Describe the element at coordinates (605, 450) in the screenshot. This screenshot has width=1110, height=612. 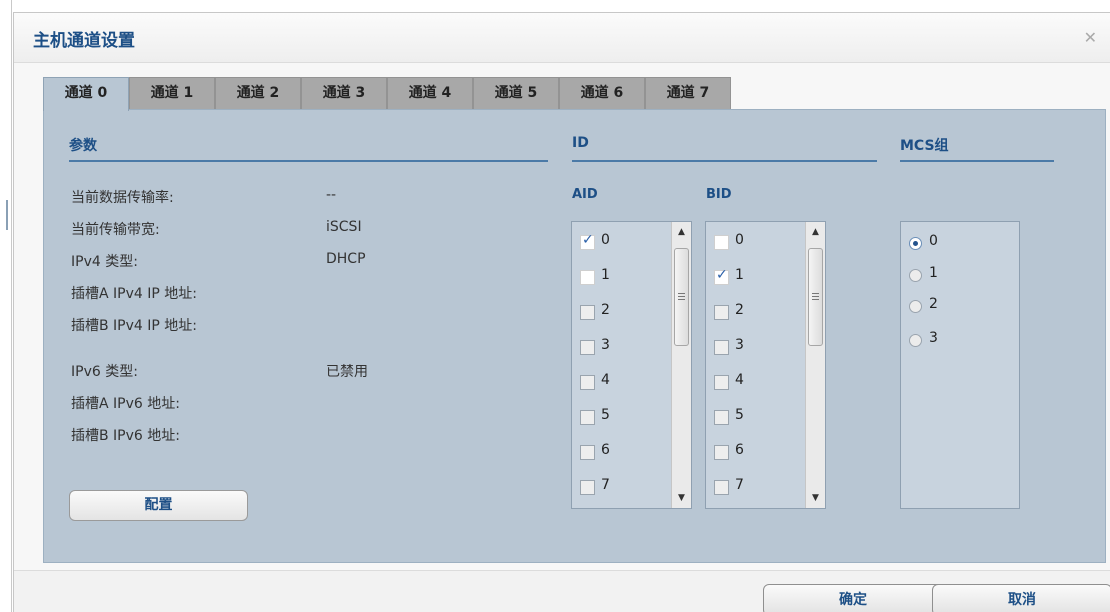
I see `aid-item-6-label: 6` at that location.